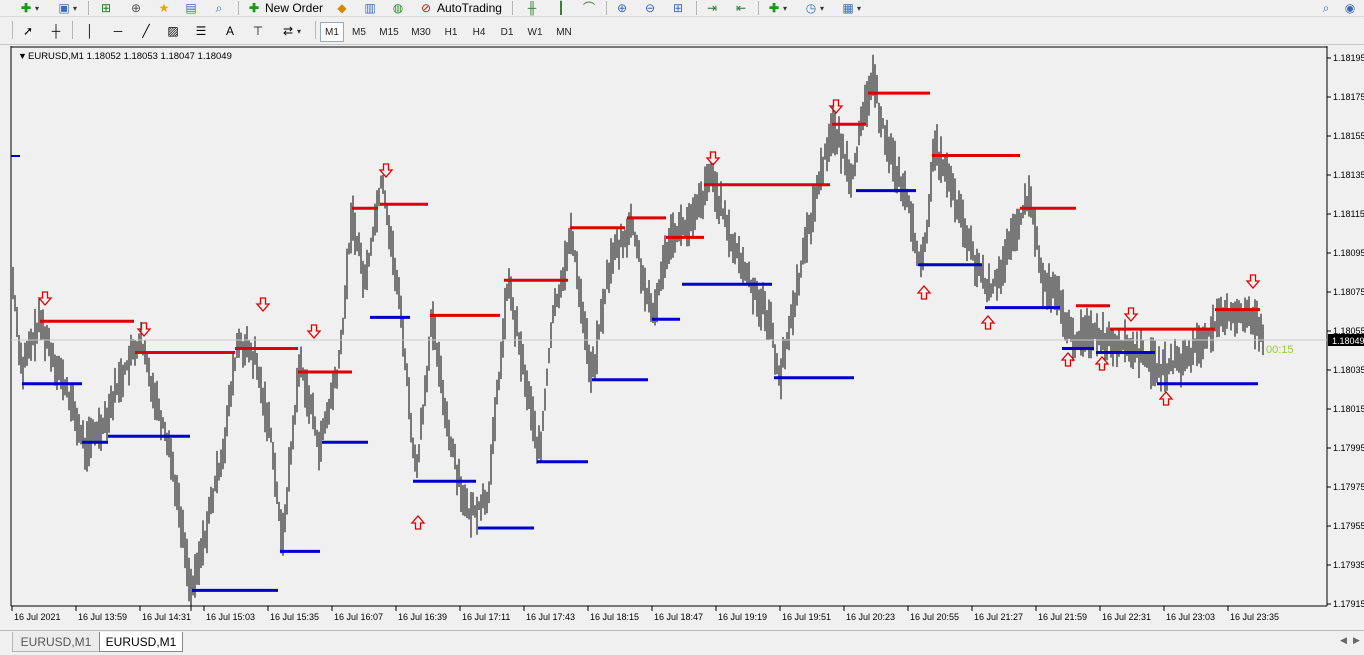 The width and height of the screenshot is (1364, 655). What do you see at coordinates (507, 32) in the screenshot?
I see `timeframe-d1-button: D1` at bounding box center [507, 32].